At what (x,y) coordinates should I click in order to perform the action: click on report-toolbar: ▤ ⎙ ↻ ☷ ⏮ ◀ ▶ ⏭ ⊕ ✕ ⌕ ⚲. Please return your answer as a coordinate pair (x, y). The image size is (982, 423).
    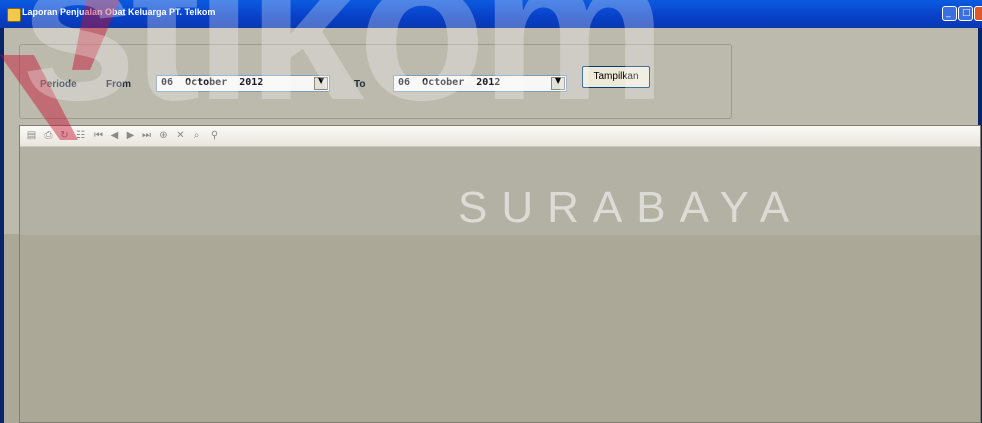
    Looking at the image, I should click on (500, 136).